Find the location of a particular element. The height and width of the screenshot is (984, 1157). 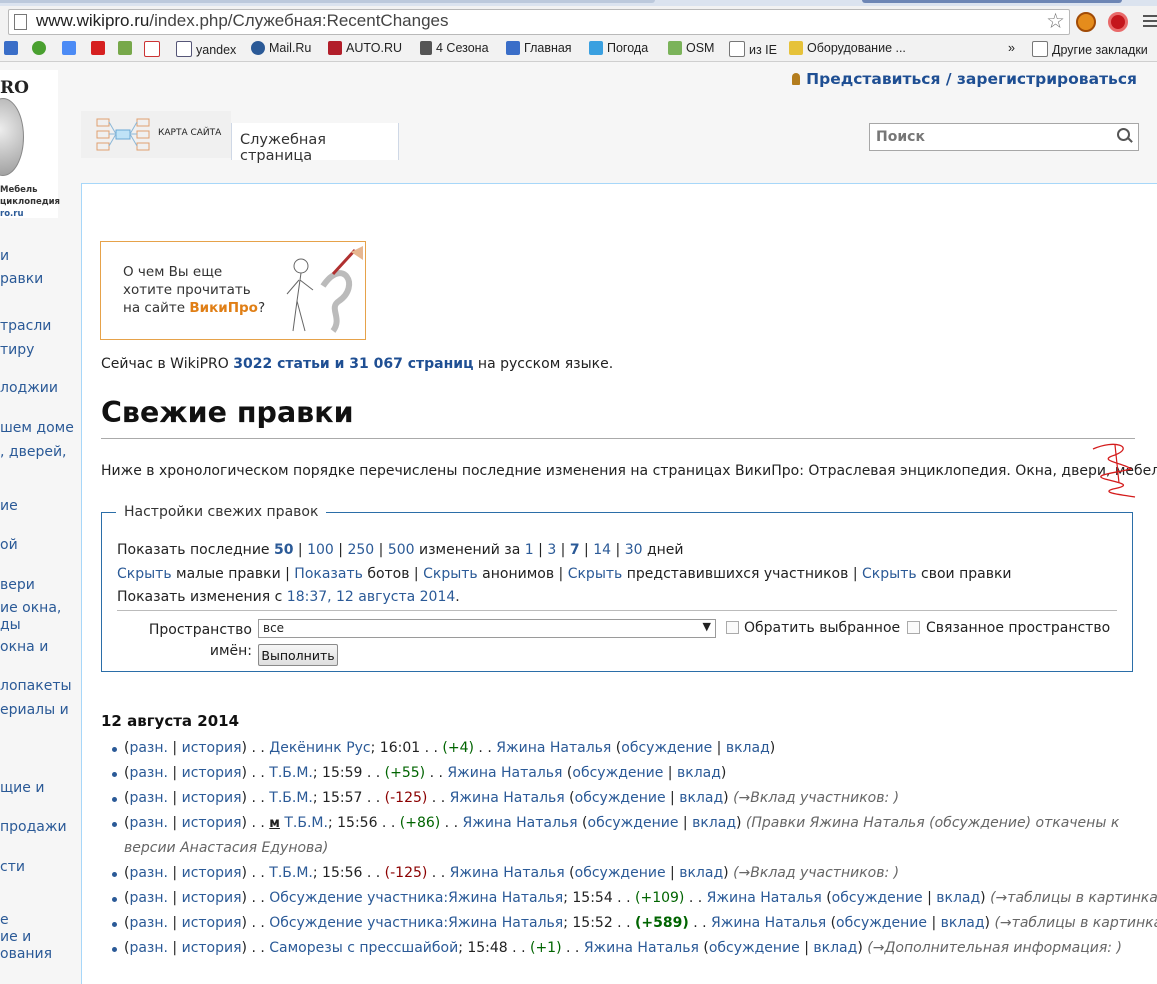

nav-item: щие и is located at coordinates (22, 788).